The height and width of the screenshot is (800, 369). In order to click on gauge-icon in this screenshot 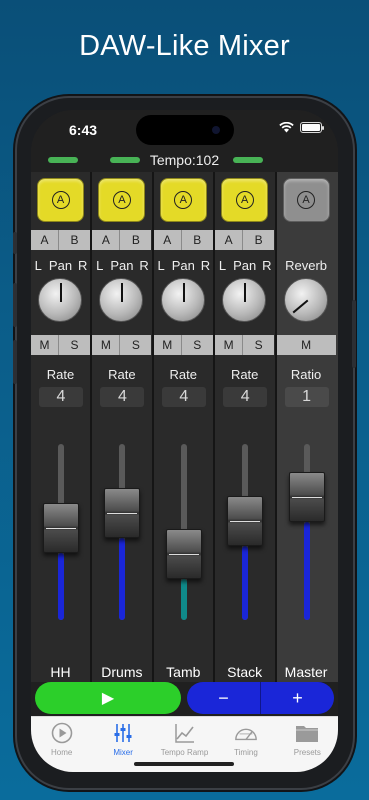, I will do `click(246, 733)`.